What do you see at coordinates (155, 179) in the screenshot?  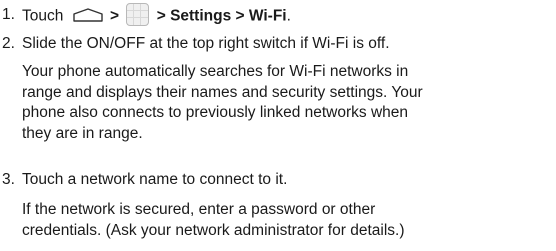 I see `step-text: Touch a network name to connect to it.` at bounding box center [155, 179].